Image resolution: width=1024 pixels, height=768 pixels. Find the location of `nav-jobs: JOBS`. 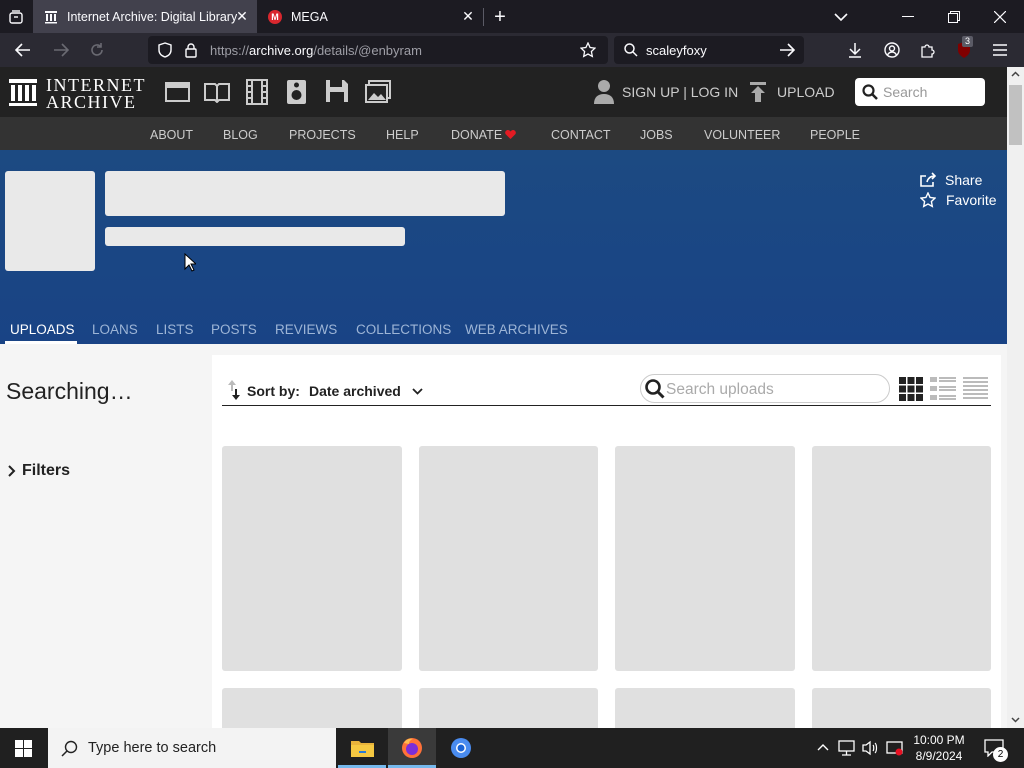

nav-jobs: JOBS is located at coordinates (656, 135).